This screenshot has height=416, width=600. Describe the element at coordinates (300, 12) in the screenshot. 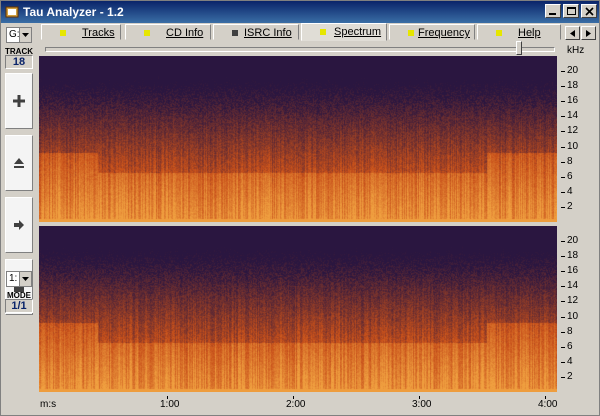

I see `title-bar: Tau Analyzer - 1.2` at that location.